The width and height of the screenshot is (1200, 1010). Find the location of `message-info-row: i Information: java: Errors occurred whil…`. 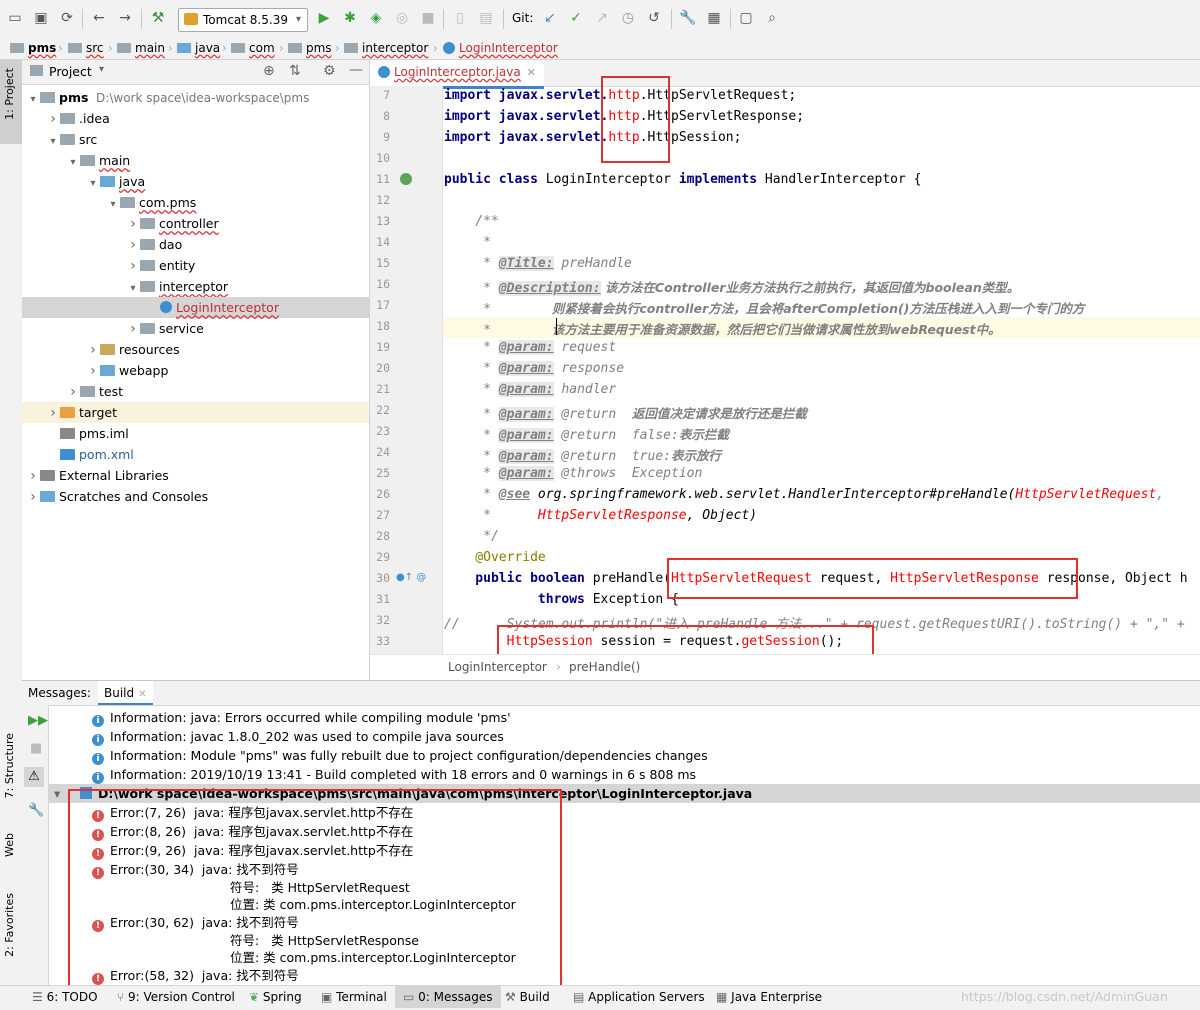

message-info-row: i Information: java: Errors occurred whil… is located at coordinates (624, 717).